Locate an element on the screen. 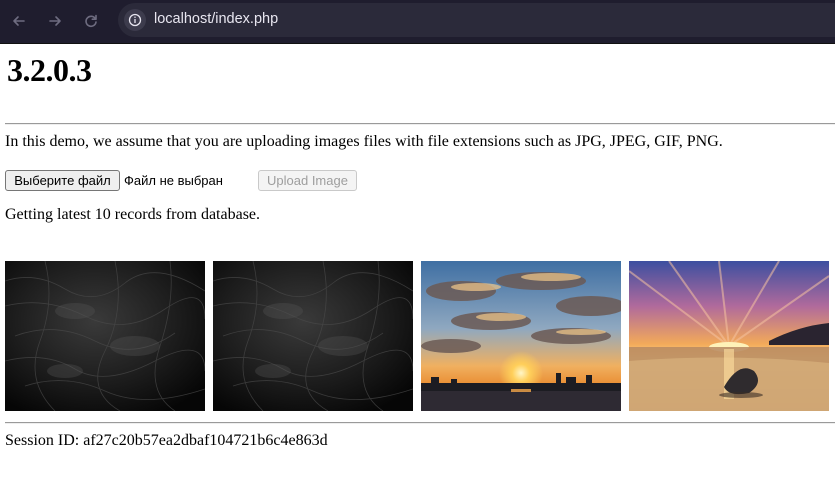  site-info-icon is located at coordinates (135, 20).